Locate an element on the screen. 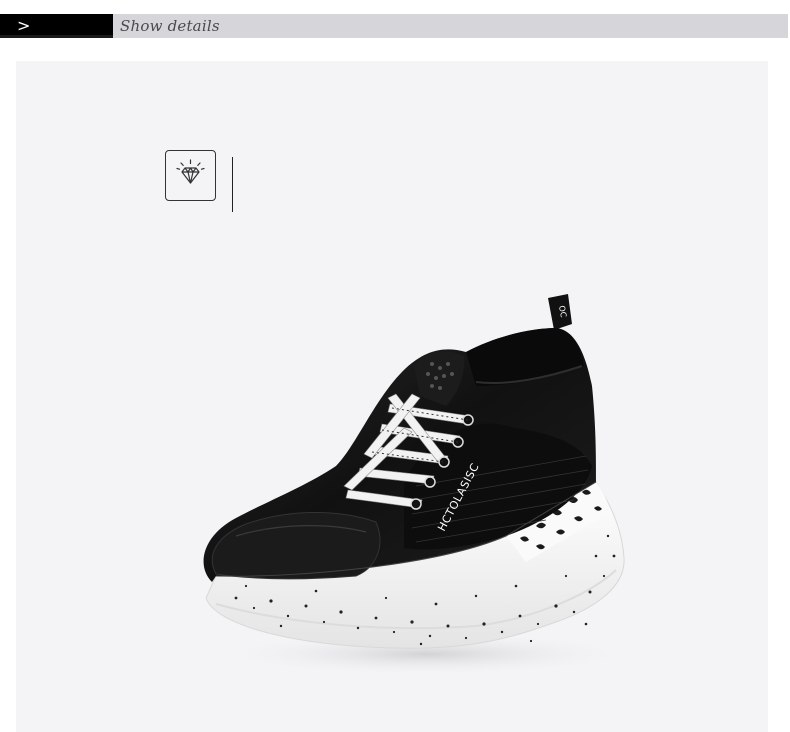  section-header: > Show details is located at coordinates (394, 26).